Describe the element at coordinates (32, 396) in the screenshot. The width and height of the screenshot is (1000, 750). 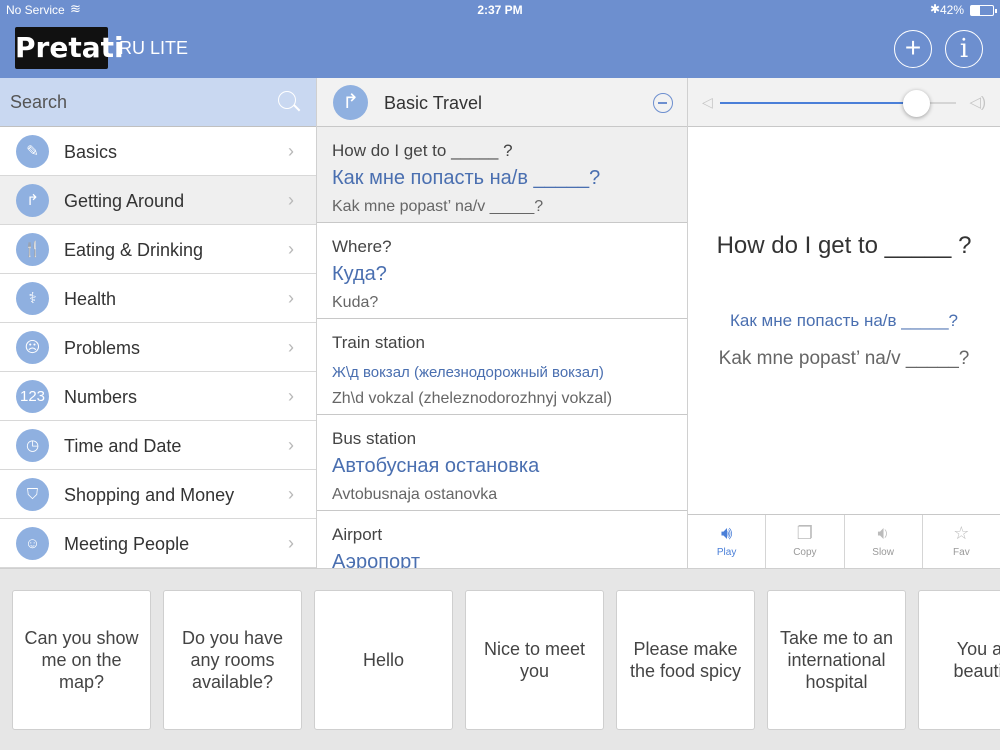
I see `category-icon: 123` at that location.